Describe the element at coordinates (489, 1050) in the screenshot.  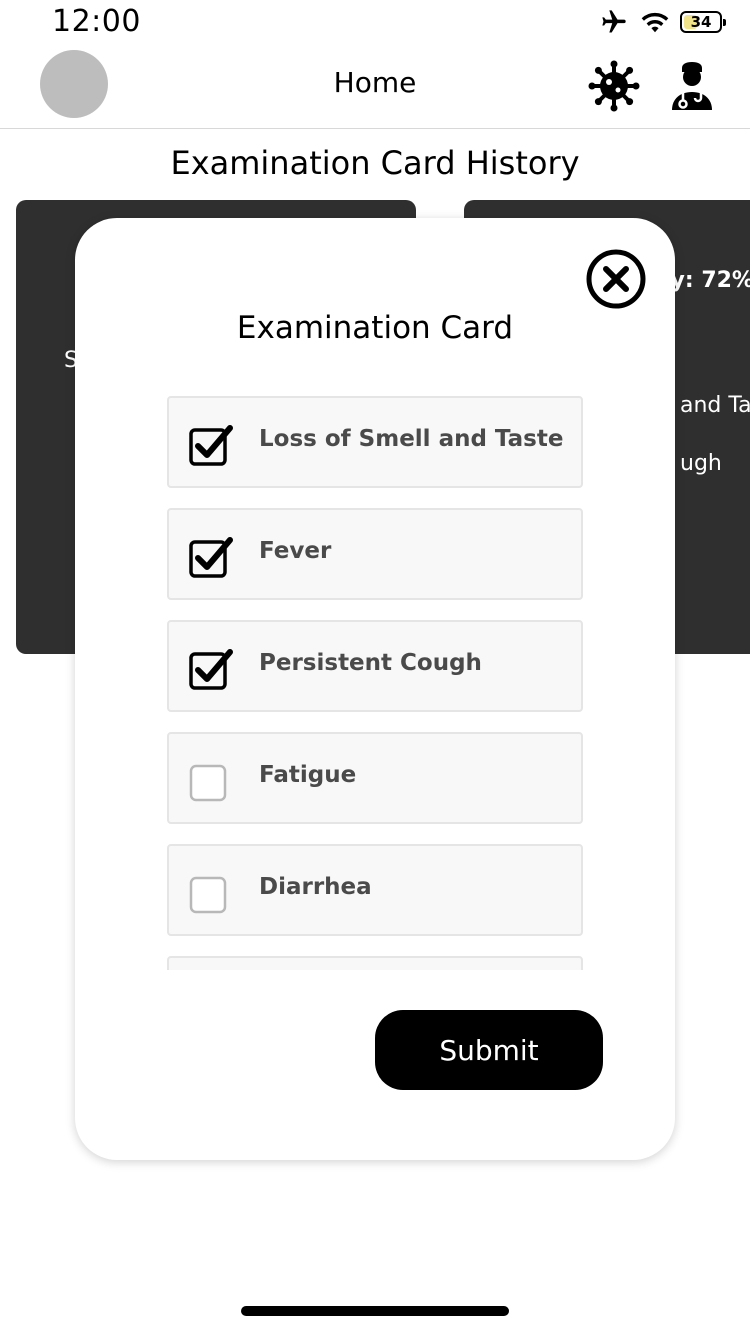
I see `submit-button: Submit` at that location.